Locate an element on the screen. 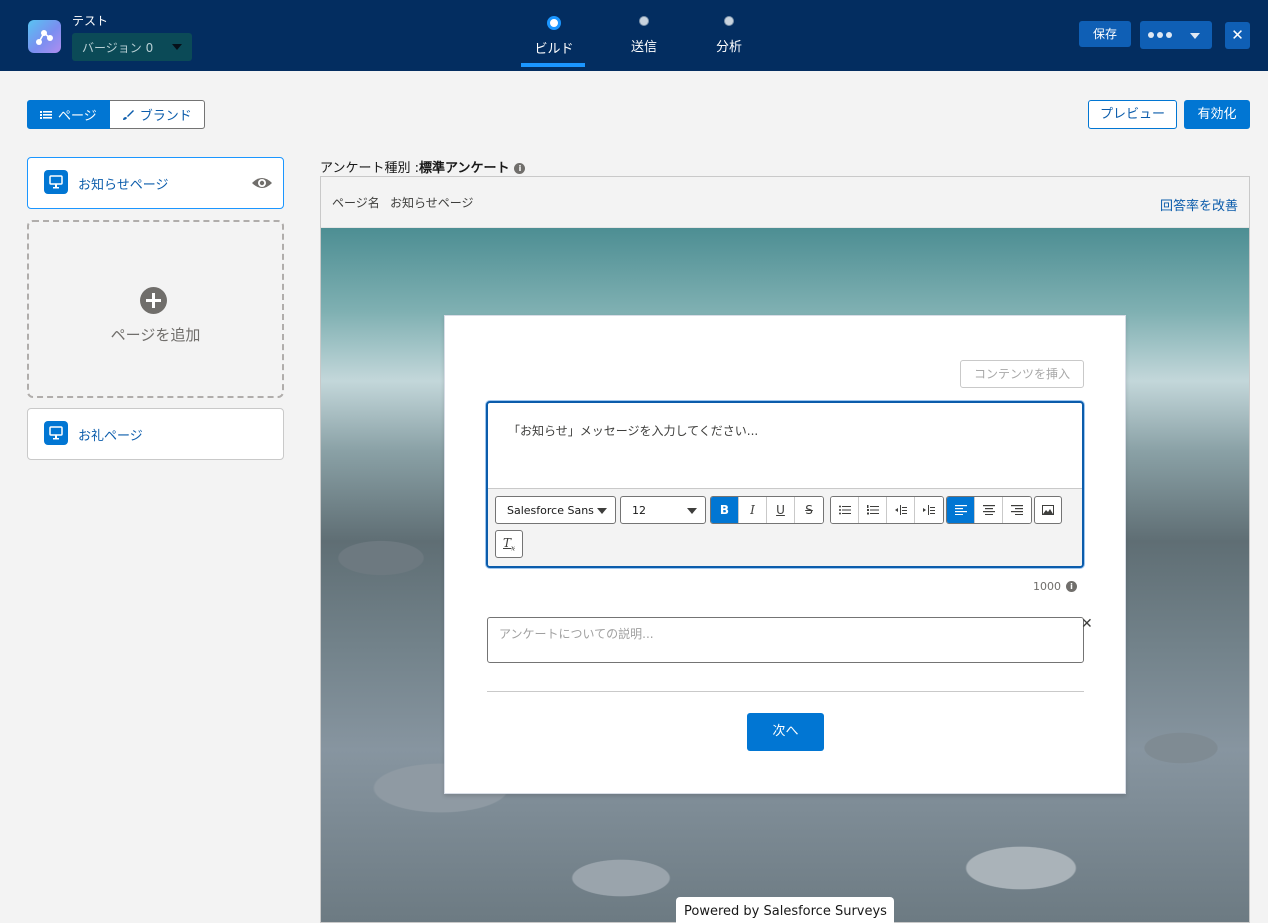  align-right-icon is located at coordinates (1017, 510).